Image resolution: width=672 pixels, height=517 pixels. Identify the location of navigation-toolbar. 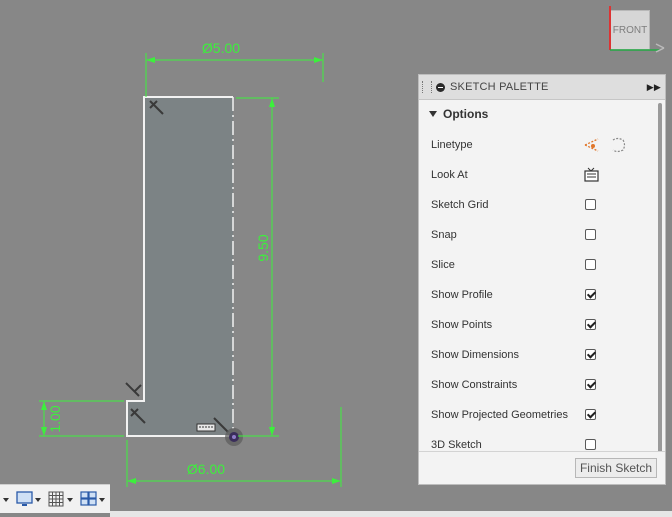
(55, 498).